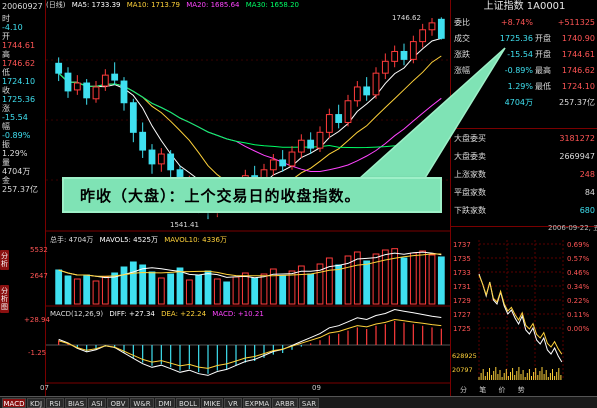  I want to click on mini-y-label-right: 0.00%, so click(578, 329).